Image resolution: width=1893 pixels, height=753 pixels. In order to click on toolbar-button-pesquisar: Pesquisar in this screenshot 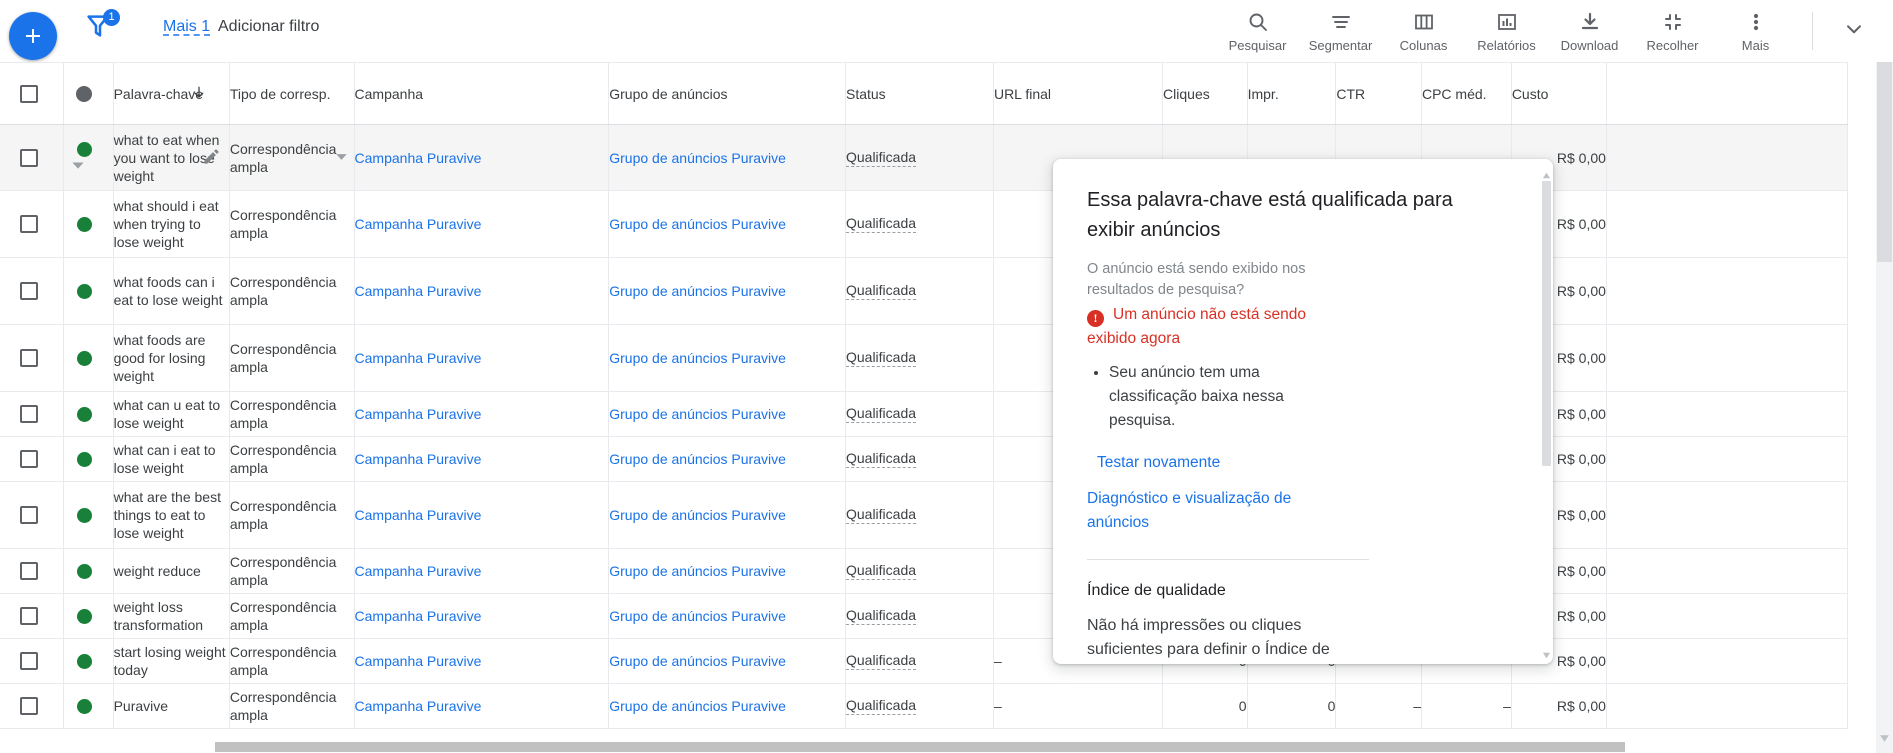, I will do `click(1257, 31)`.